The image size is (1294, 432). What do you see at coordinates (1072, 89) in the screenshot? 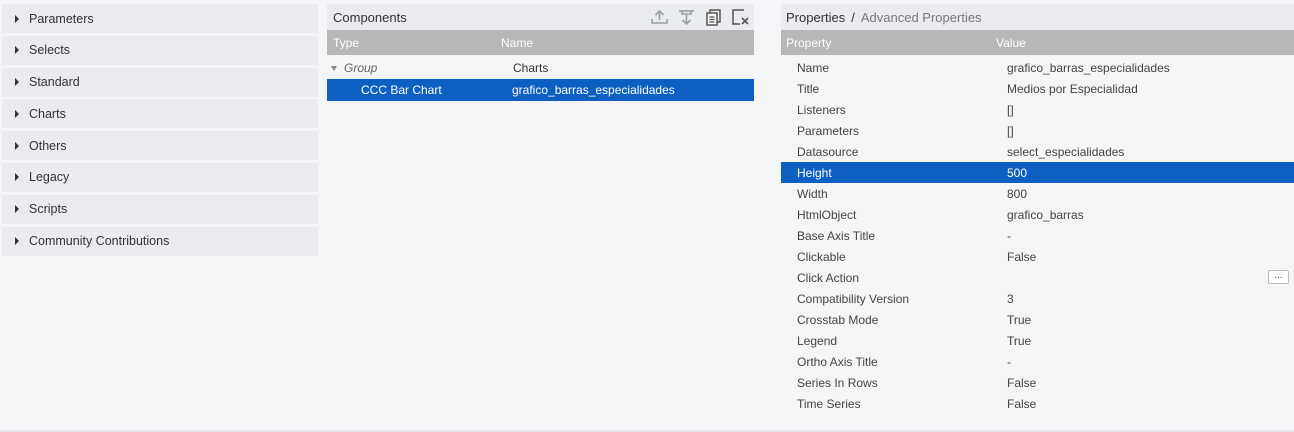
I see `property-value: Medios por Especialidad` at bounding box center [1072, 89].